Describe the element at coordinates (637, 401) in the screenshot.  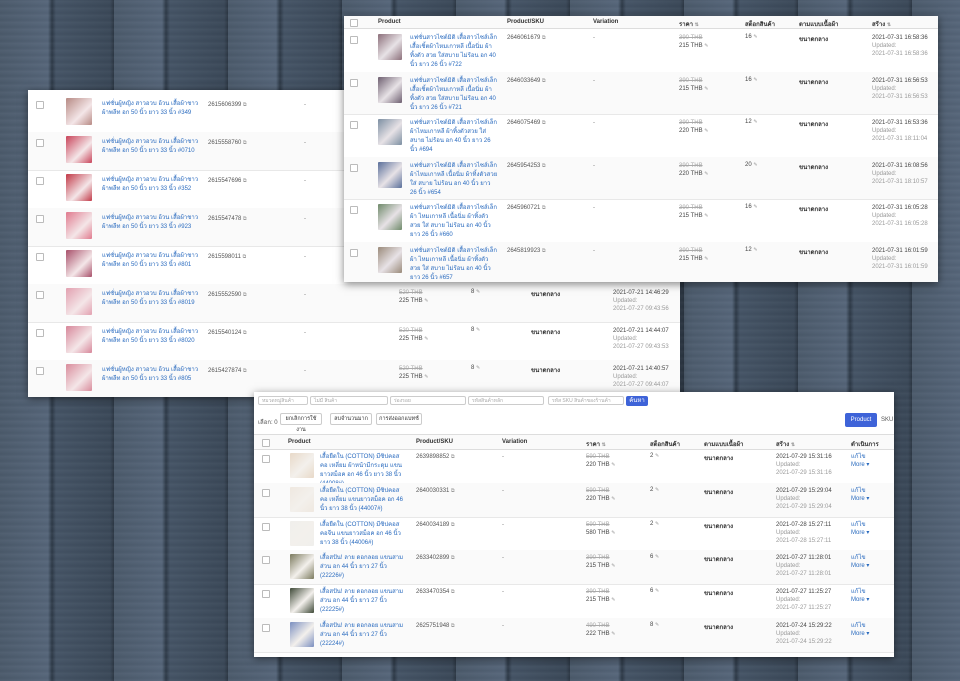
I see `search-button: ค้นหา` at that location.